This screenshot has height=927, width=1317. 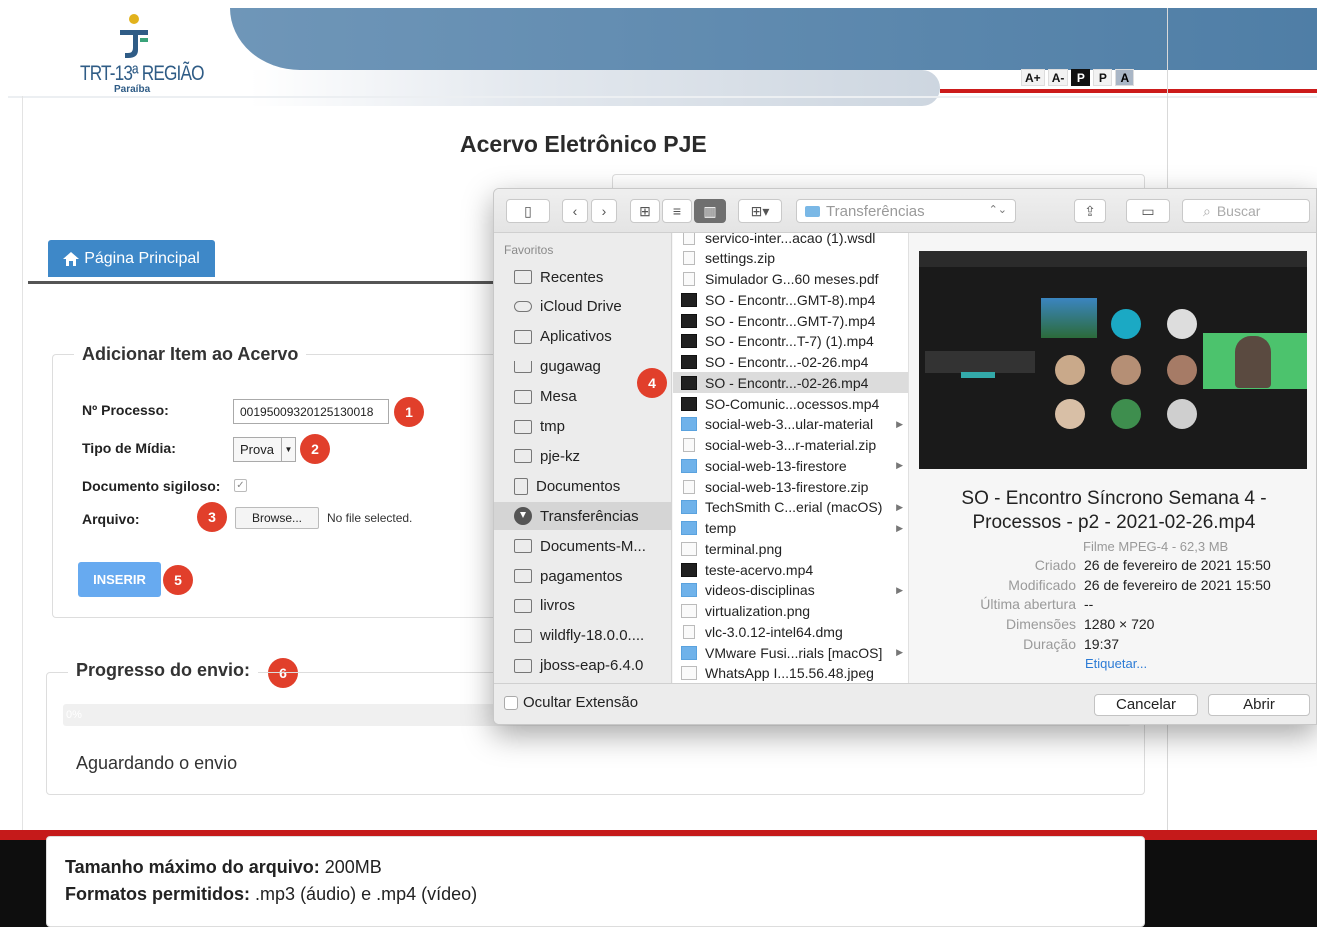 What do you see at coordinates (790, 548) in the screenshot?
I see `file-row: terminal.png` at bounding box center [790, 548].